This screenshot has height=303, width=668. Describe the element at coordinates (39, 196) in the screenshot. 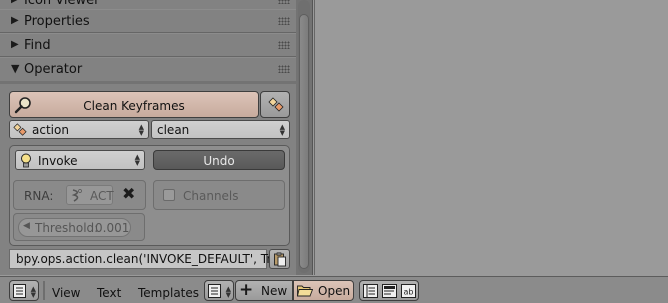

I see `rna-label: RNA:` at that location.